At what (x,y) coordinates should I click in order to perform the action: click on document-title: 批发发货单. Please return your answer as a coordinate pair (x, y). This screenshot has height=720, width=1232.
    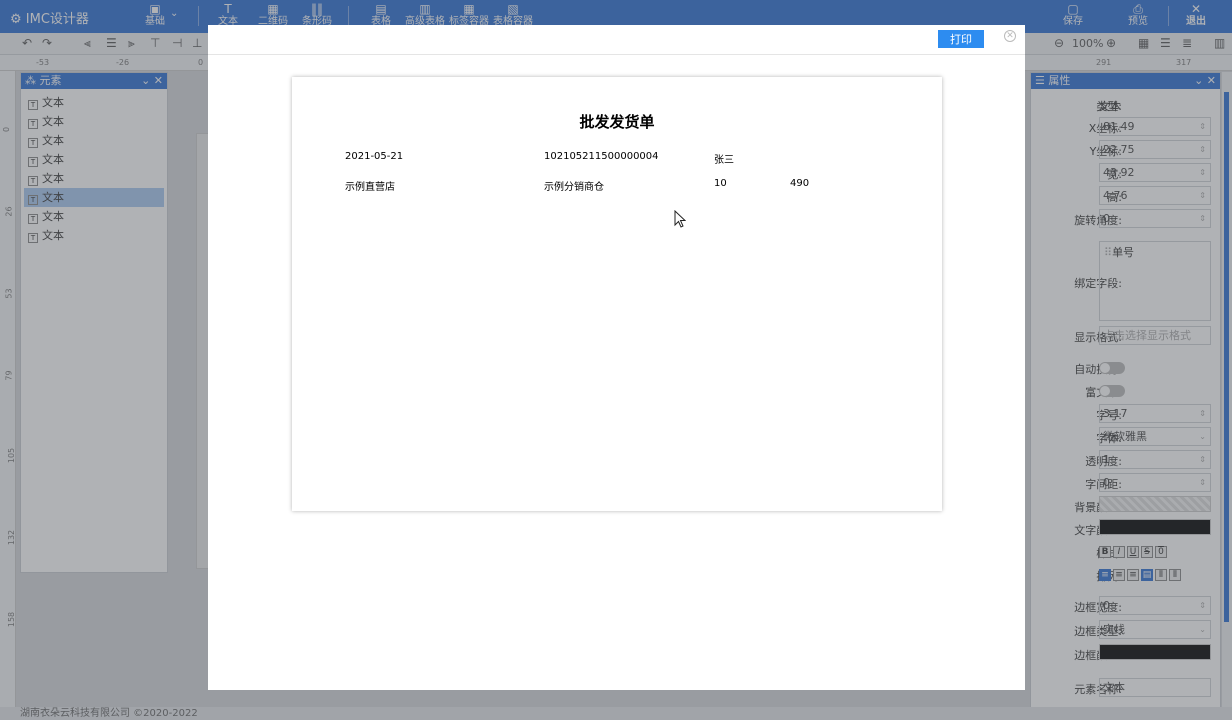
    Looking at the image, I should click on (617, 122).